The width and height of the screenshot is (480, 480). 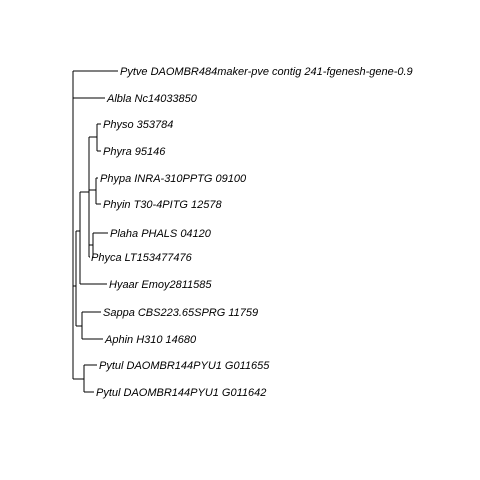 What do you see at coordinates (184, 366) in the screenshot?
I see `leaf-label-pytul1: Pytul DAOMBR144PYU1 G011655` at bounding box center [184, 366].